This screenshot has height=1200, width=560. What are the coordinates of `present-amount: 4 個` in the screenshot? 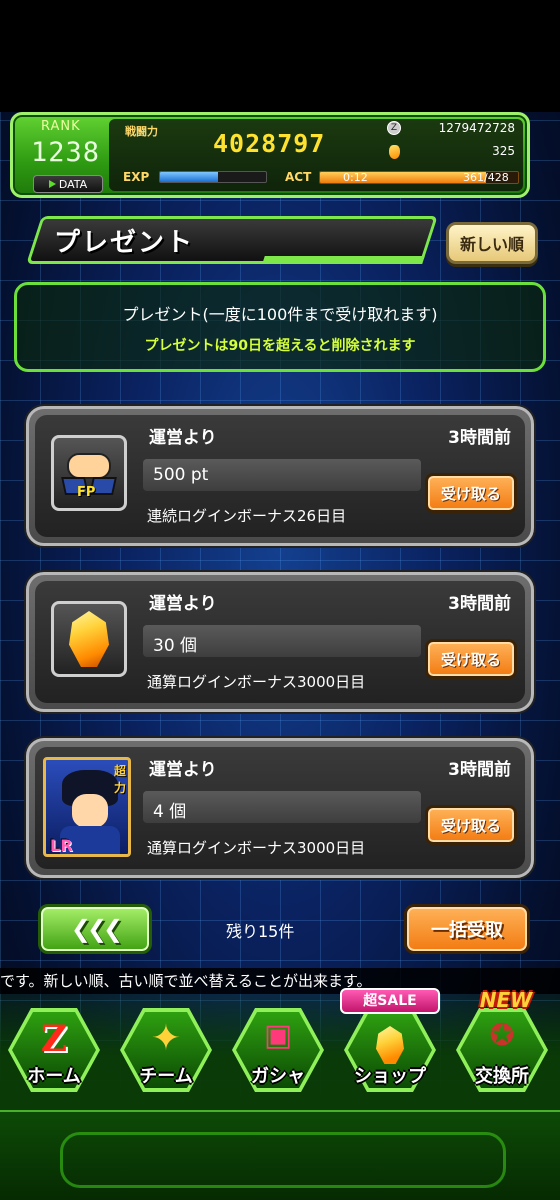 It's located at (170, 812).